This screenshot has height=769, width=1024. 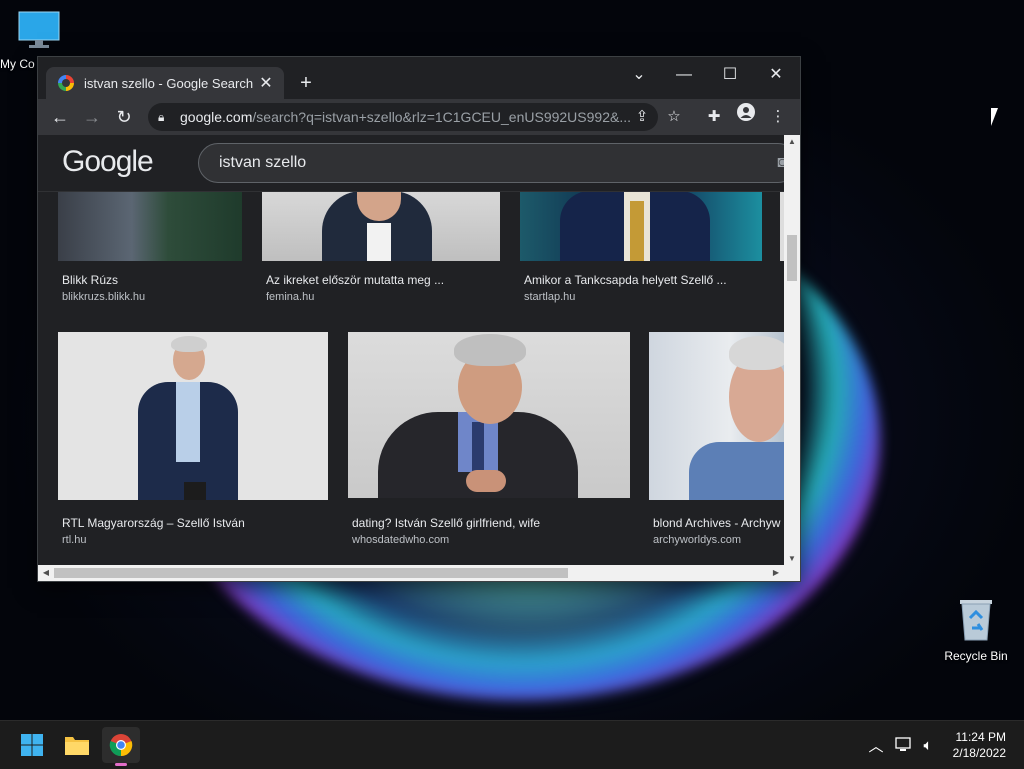 I want to click on google-logo: Google, so click(x=108, y=162).